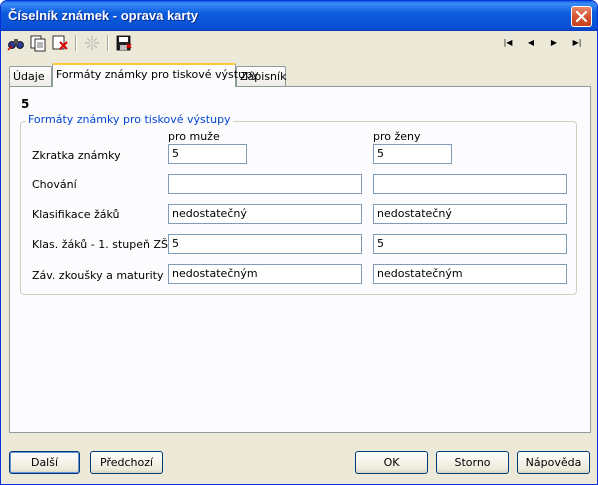 Image resolution: width=598 pixels, height=485 pixels. I want to click on close-icon, so click(581, 16).